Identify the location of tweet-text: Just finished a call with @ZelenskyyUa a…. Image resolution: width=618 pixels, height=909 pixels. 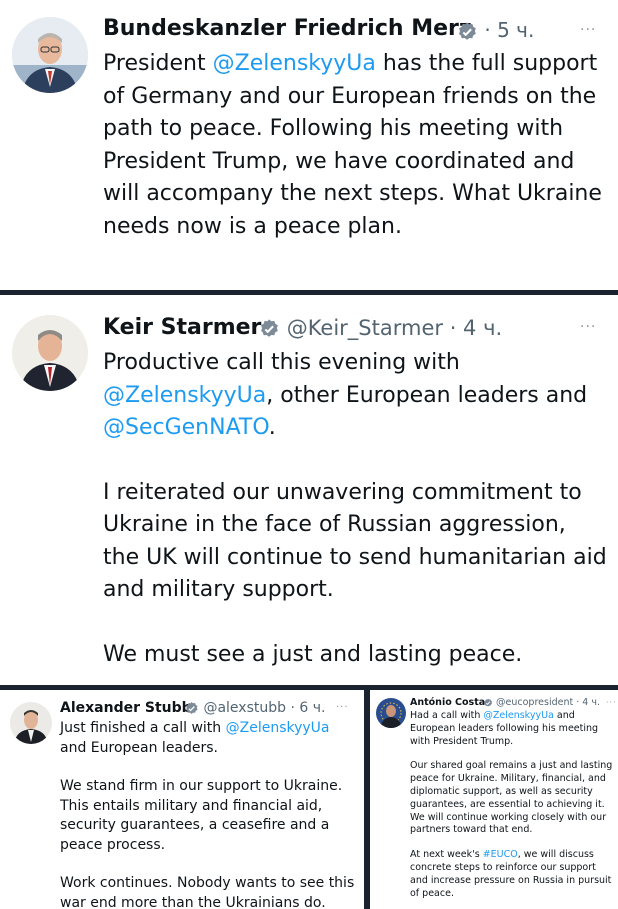
(209, 814).